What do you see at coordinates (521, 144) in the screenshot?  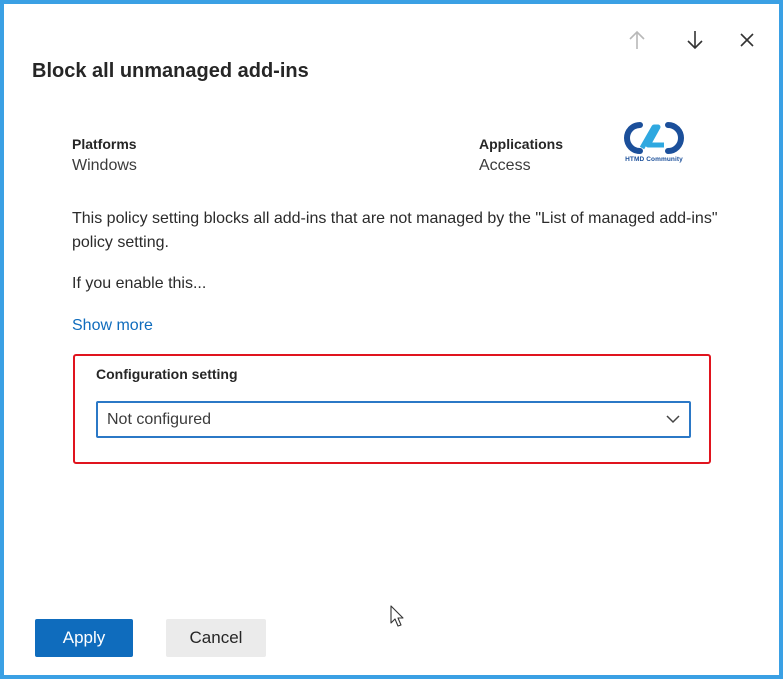 I see `applications-label: Applications` at bounding box center [521, 144].